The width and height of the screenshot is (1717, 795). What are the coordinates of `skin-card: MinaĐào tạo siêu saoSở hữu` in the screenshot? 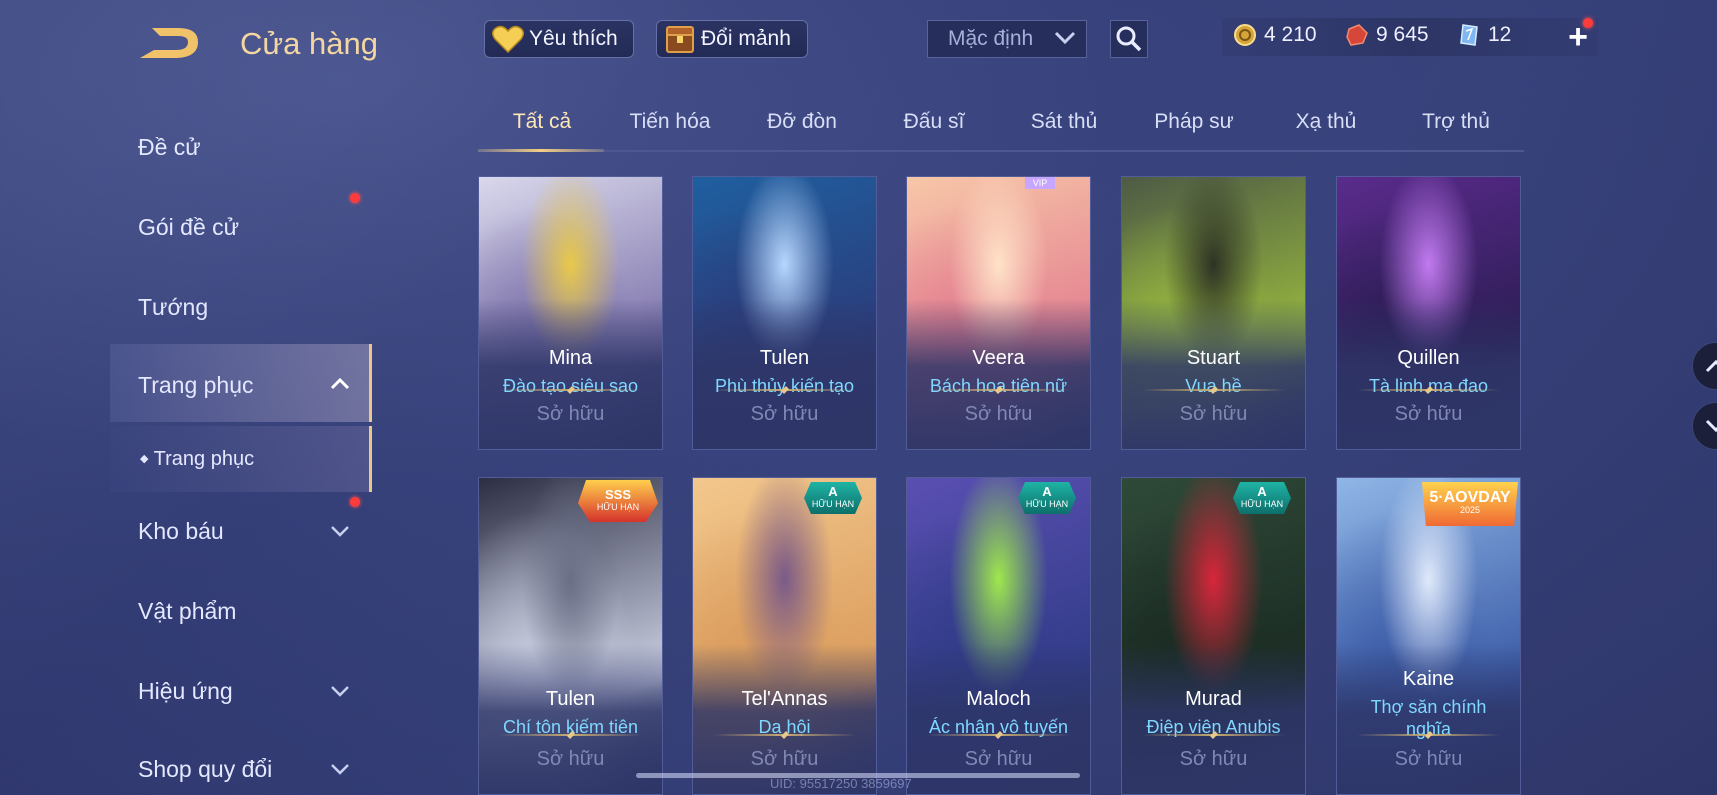 It's located at (570, 313).